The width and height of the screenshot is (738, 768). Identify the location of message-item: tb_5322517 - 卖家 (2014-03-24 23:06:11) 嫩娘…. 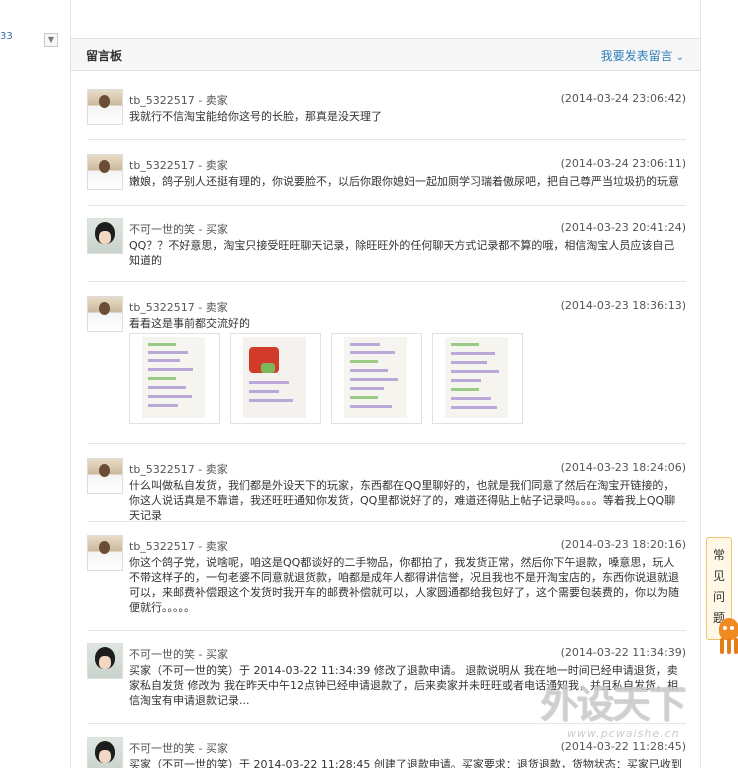
(386, 180).